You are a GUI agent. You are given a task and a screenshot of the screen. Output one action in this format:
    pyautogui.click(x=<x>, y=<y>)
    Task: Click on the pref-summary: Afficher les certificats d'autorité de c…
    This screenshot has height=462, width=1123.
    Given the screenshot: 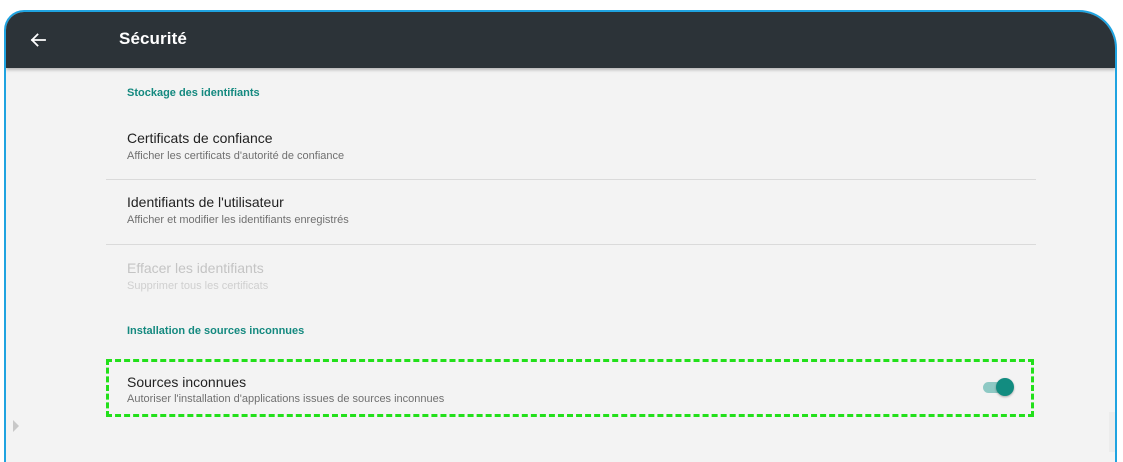 What is the action you would take?
    pyautogui.click(x=236, y=156)
    